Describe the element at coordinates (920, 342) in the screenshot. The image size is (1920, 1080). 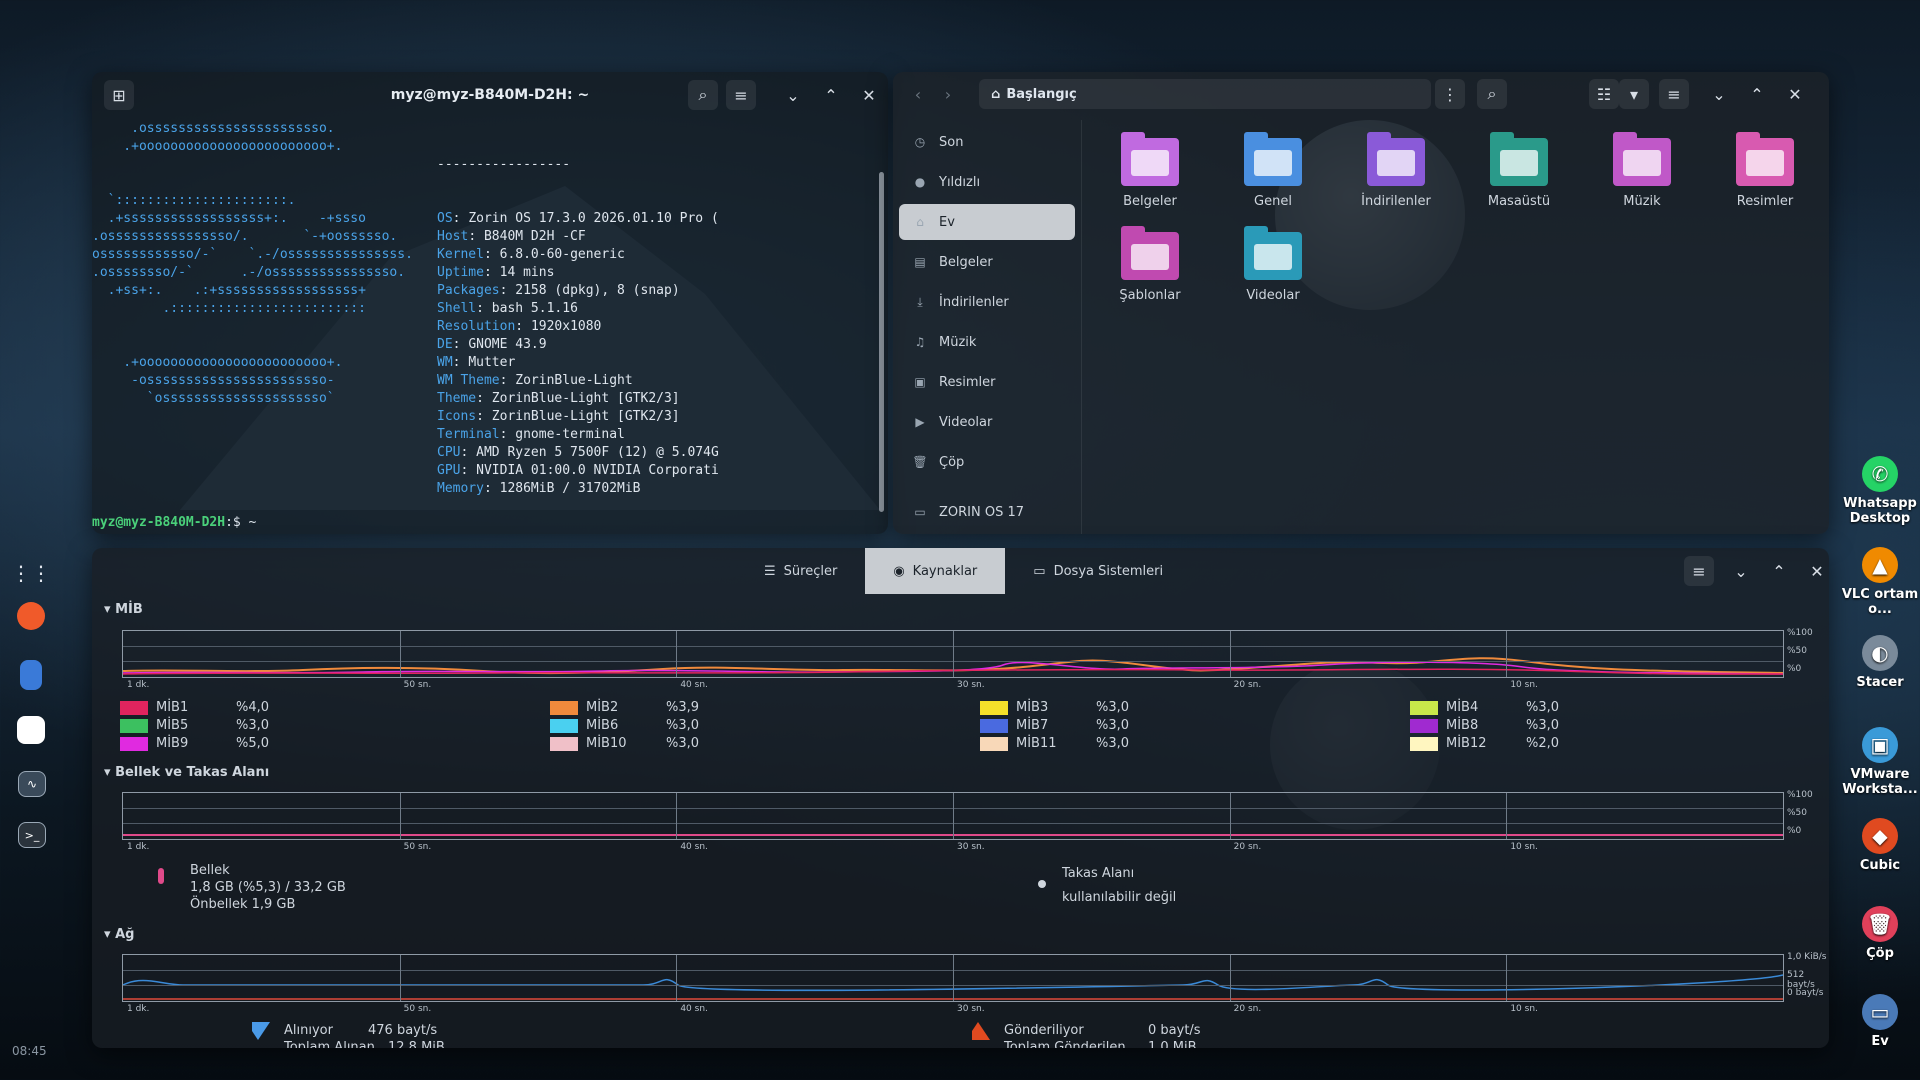
I see `music-icon: ♫` at that location.